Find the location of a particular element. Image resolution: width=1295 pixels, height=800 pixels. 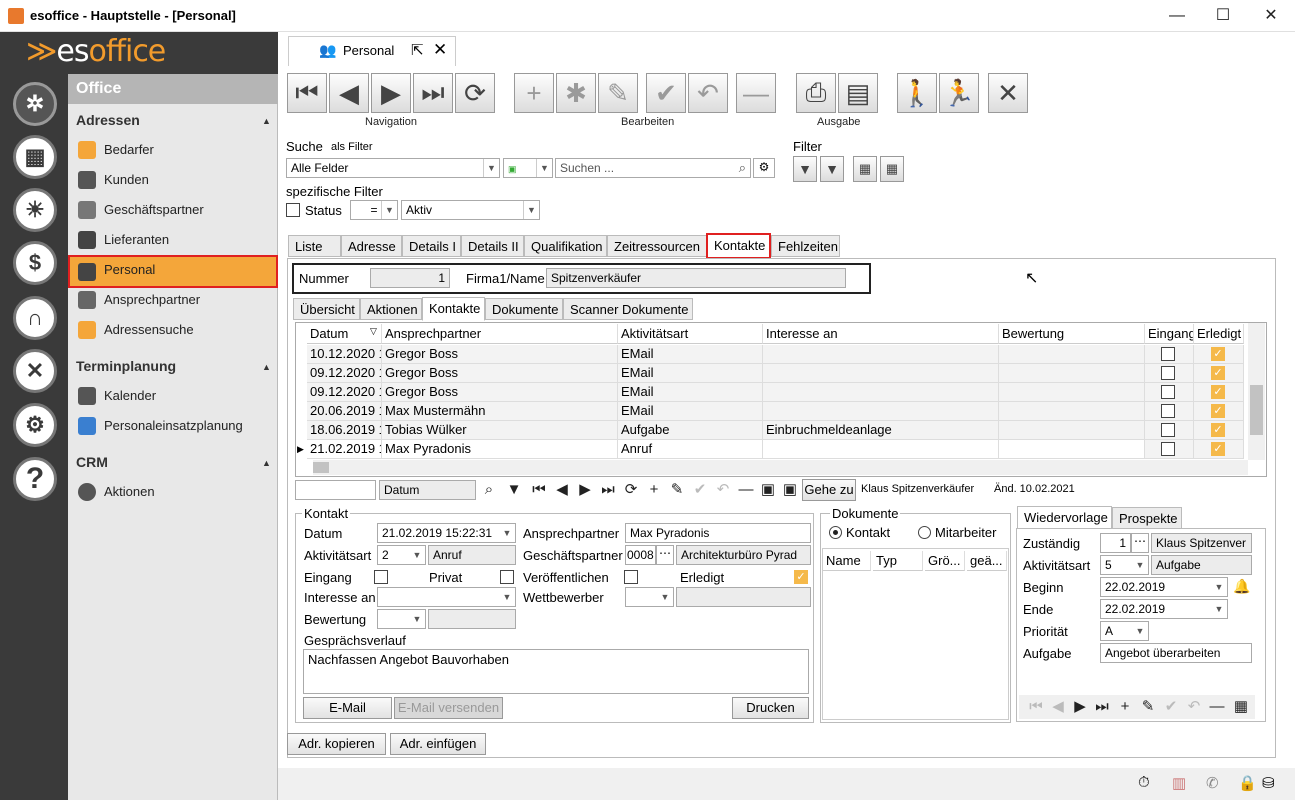

next-record-button: ▶ is located at coordinates (391, 93).